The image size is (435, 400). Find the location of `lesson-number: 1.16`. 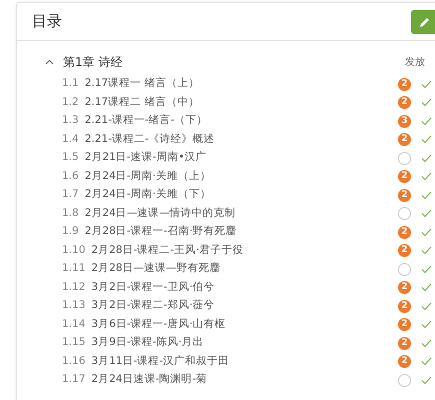

lesson-number: 1.16 is located at coordinates (74, 361).